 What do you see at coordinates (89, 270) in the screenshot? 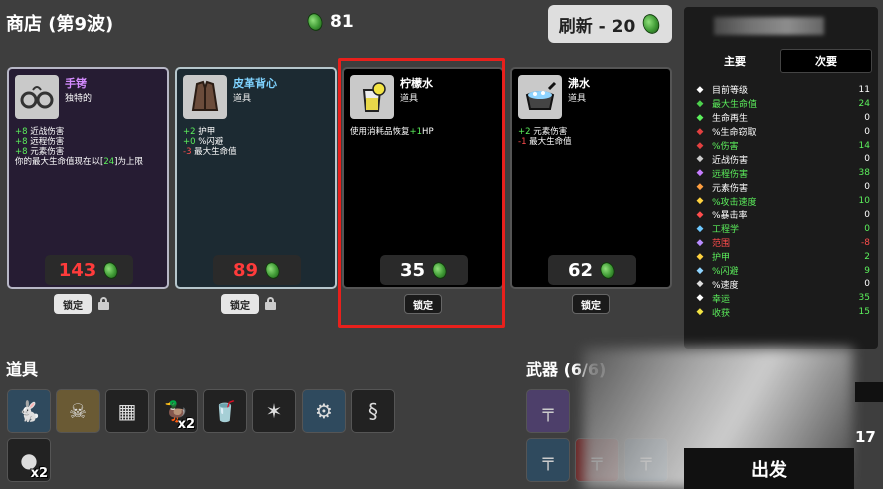
I see `price-tag: 143` at bounding box center [89, 270].